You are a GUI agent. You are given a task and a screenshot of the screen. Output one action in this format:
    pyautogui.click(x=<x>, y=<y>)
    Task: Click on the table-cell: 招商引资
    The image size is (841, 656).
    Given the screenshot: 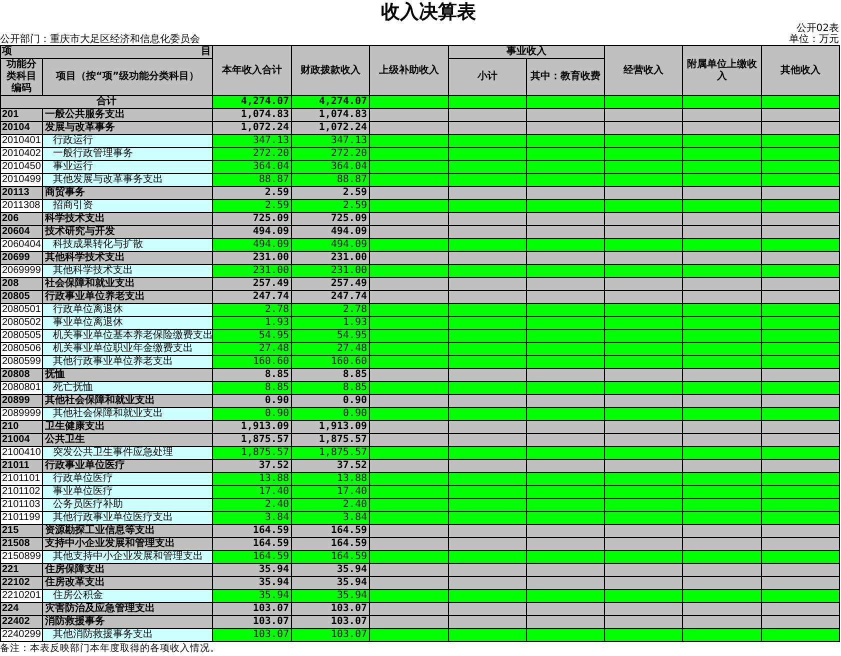 What is the action you would take?
    pyautogui.click(x=127, y=206)
    